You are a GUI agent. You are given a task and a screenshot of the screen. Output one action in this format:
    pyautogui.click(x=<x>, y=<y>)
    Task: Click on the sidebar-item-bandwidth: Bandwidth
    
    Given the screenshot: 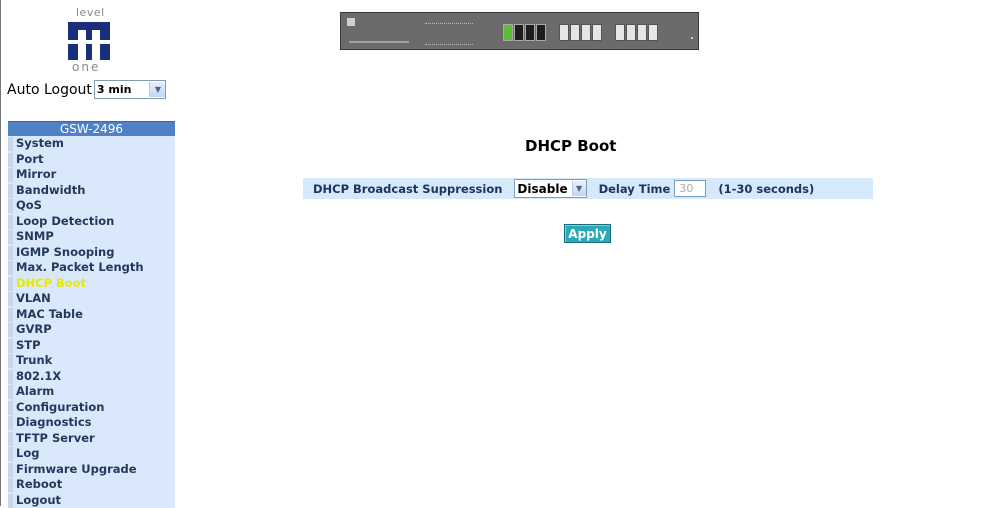 What is the action you would take?
    pyautogui.click(x=91, y=191)
    